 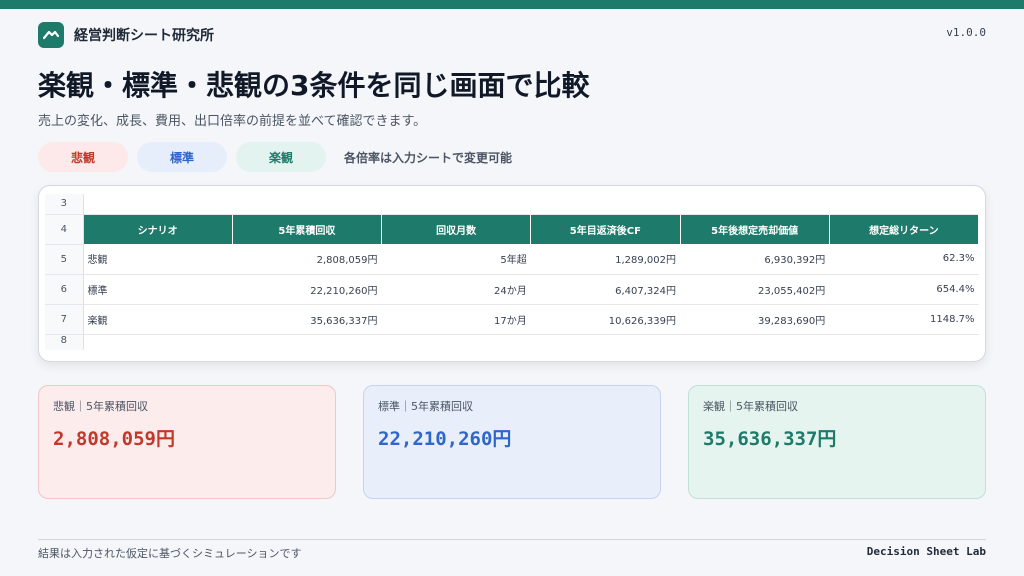 What do you see at coordinates (605, 289) in the screenshot?
I see `table-cell: 6,407,324円` at bounding box center [605, 289].